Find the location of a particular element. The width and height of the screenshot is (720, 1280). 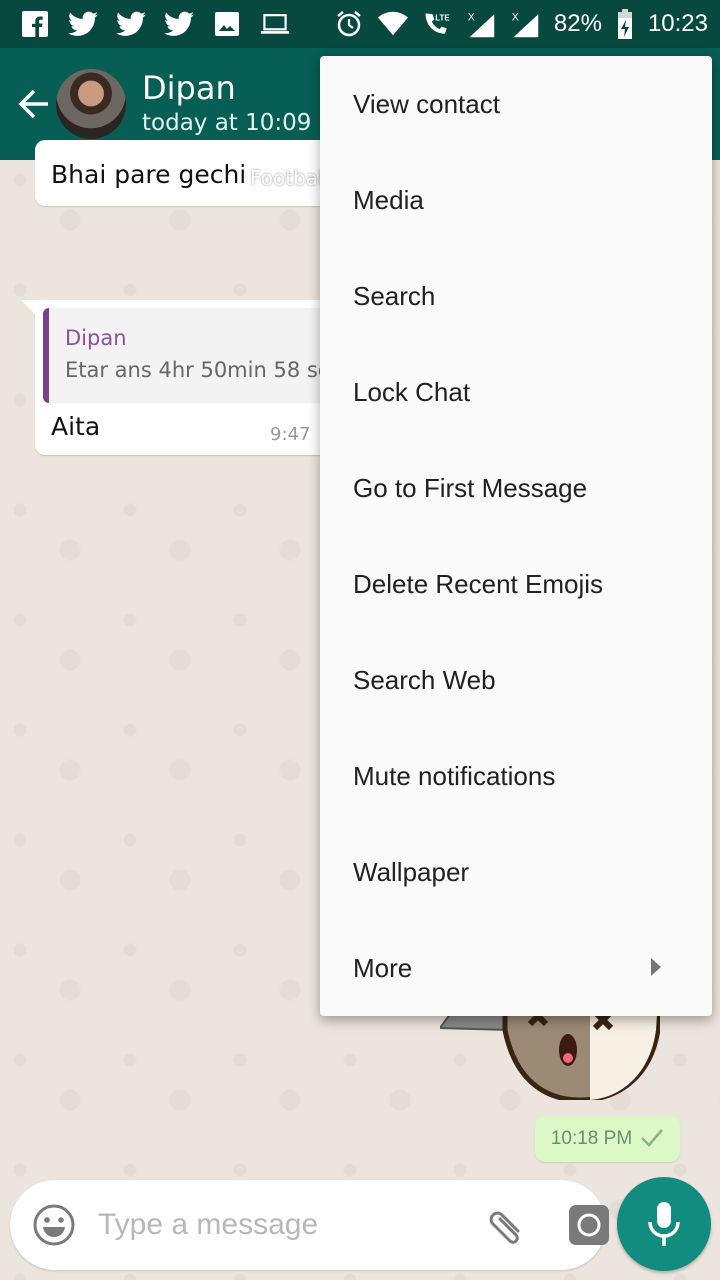

message-time: 9:47 is located at coordinates (290, 434).